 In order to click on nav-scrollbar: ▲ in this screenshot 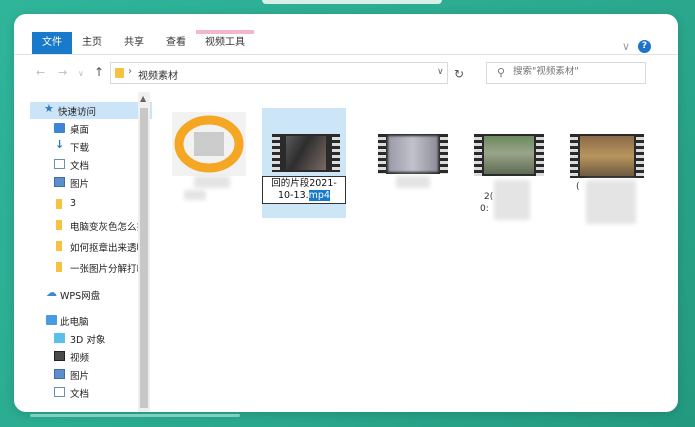, I will do `click(144, 252)`.